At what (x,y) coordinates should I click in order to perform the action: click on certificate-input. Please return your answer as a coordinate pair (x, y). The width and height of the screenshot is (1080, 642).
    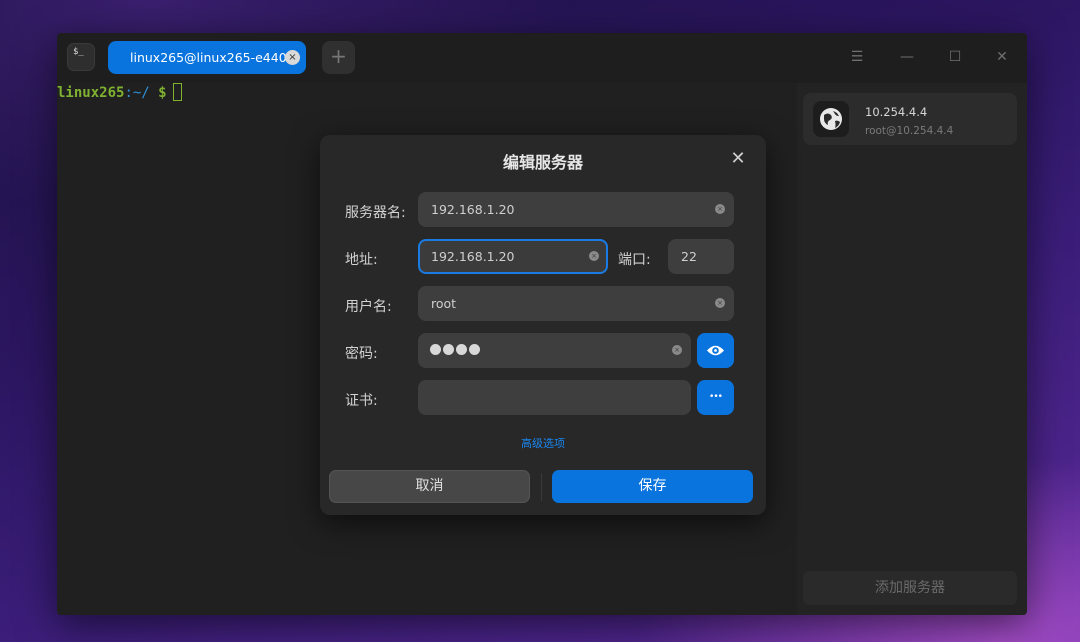
    Looking at the image, I should click on (554, 397).